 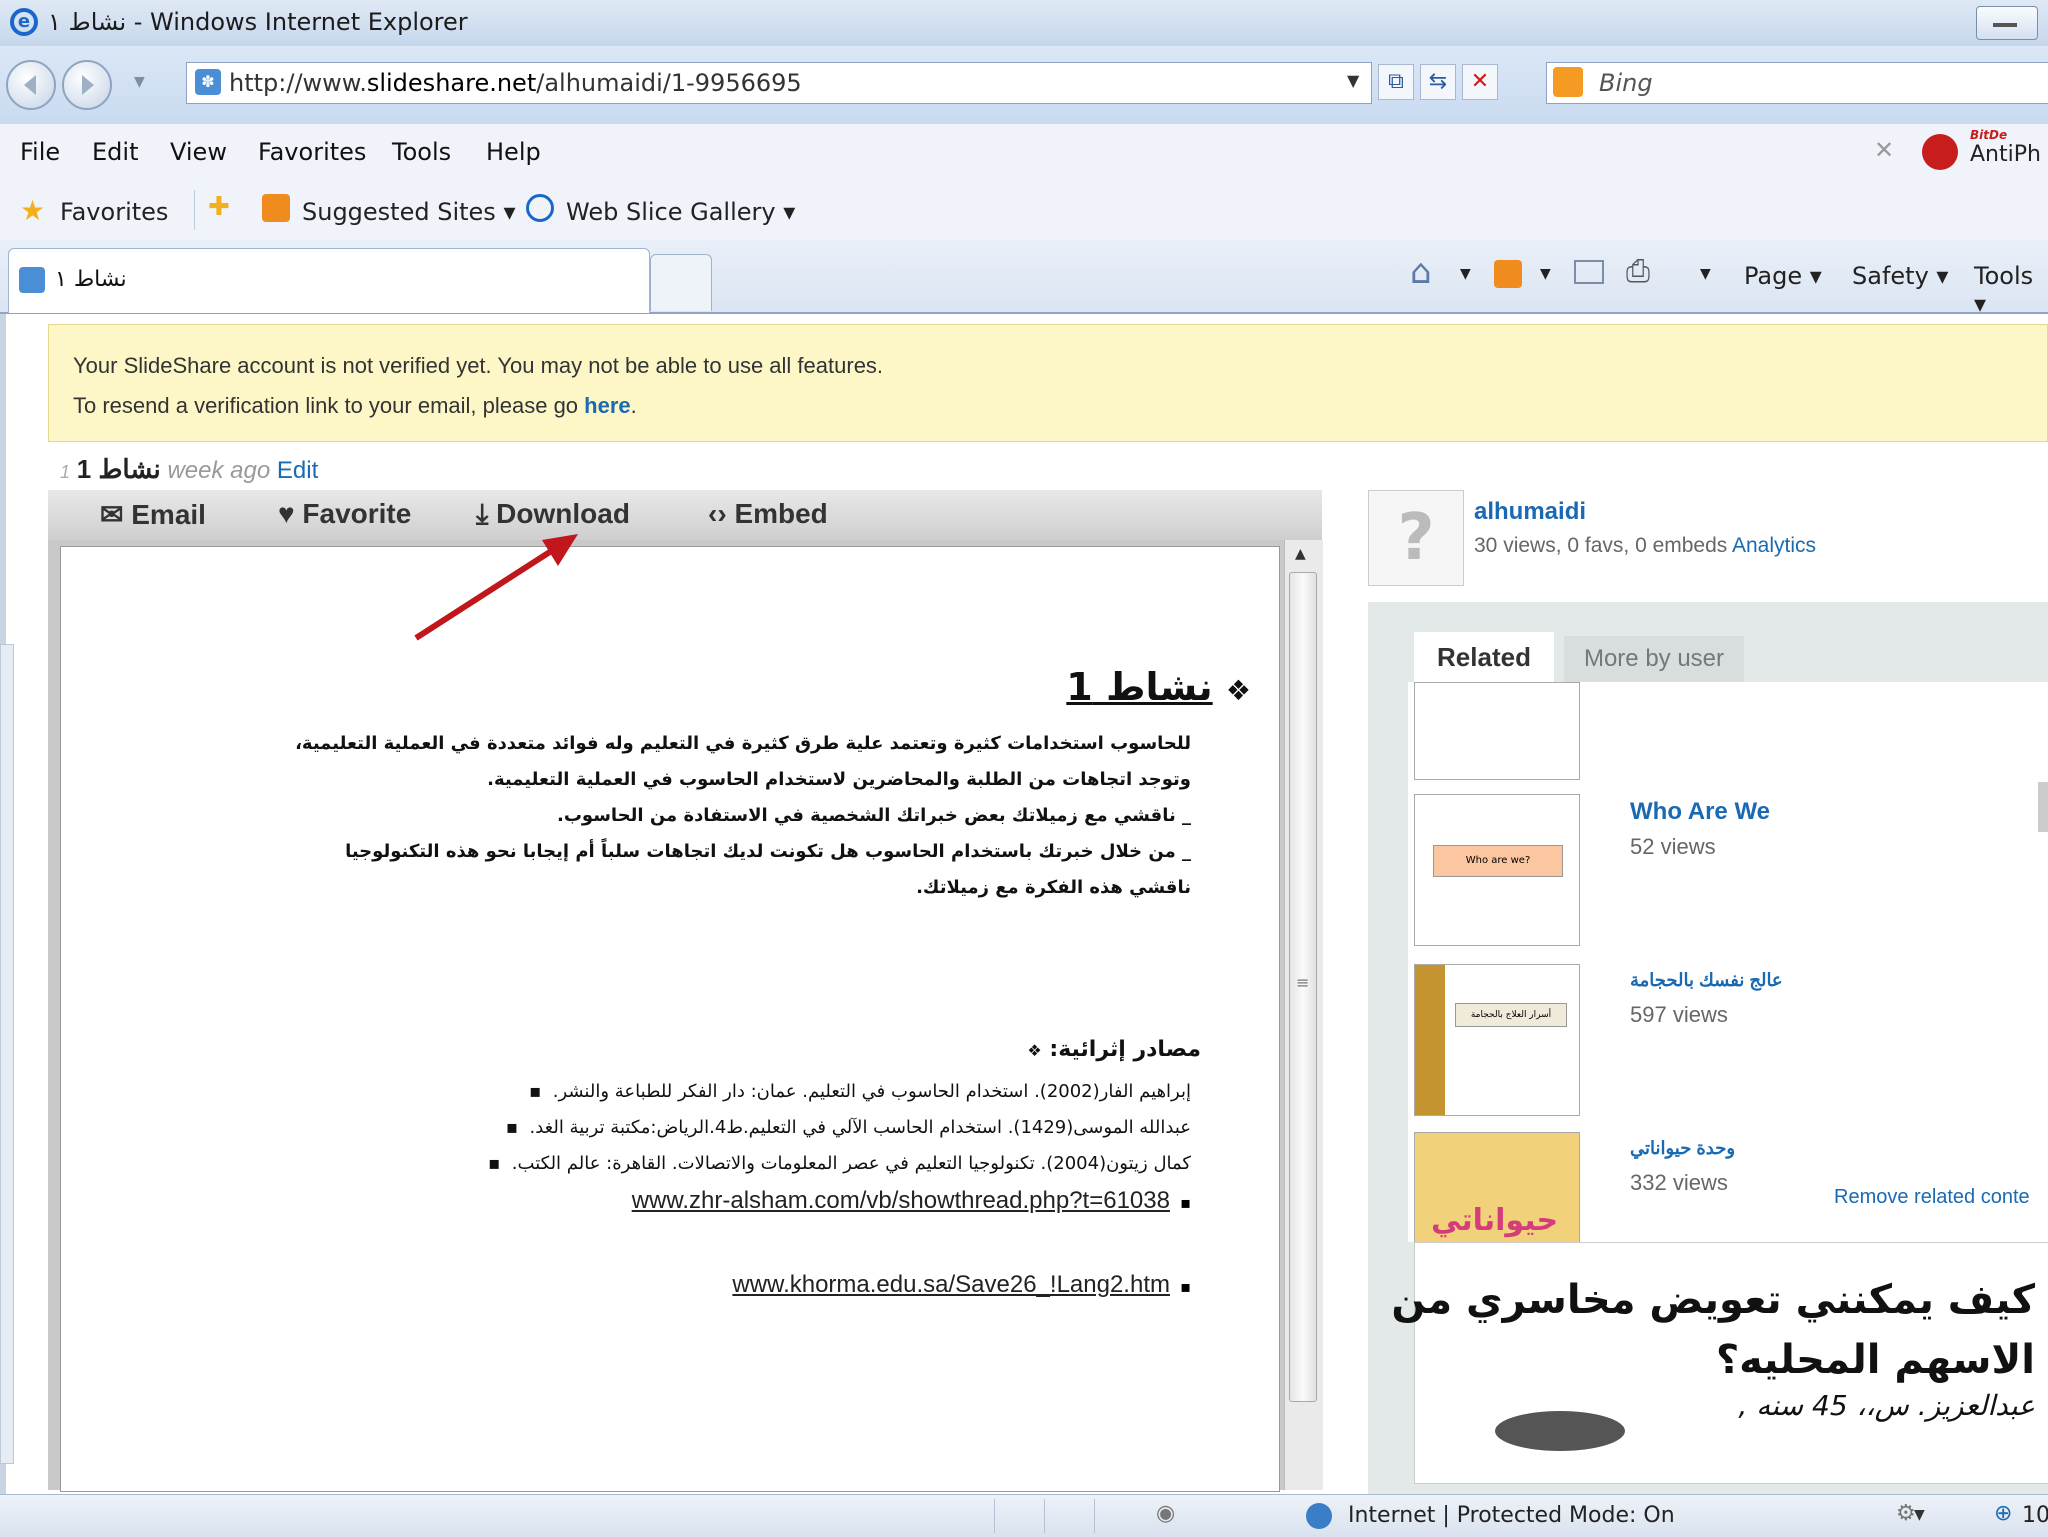 What do you see at coordinates (1416, 538) in the screenshot?
I see `owner-avatar: ?` at bounding box center [1416, 538].